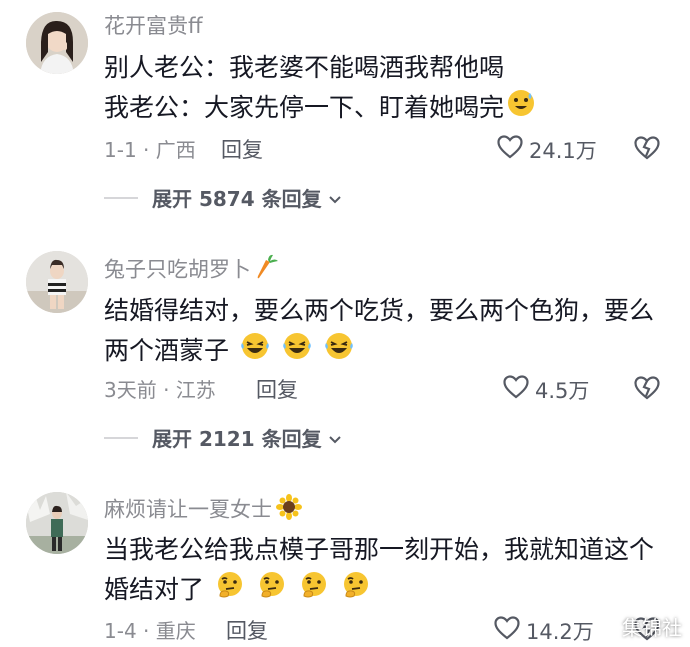  What do you see at coordinates (384, 109) in the screenshot?
I see `comment-line: 我老公：大家先停一下、盯着她喝完` at bounding box center [384, 109].